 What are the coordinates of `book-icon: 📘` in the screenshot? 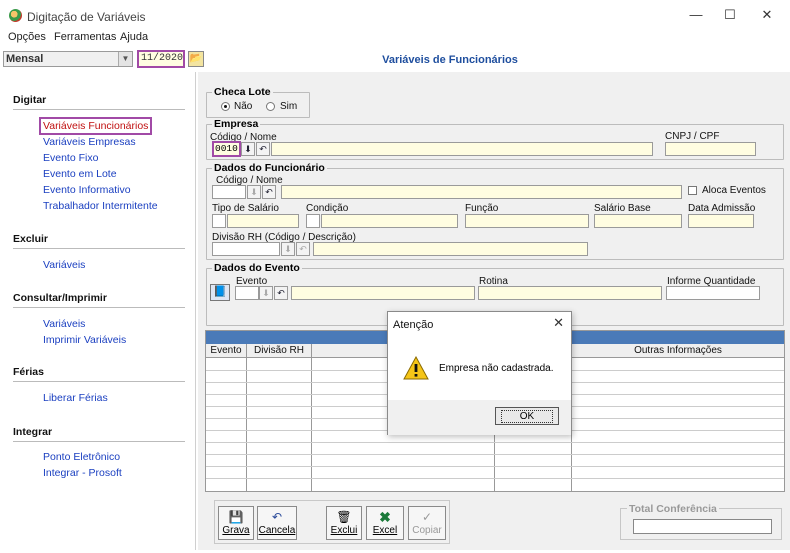 It's located at (220, 292).